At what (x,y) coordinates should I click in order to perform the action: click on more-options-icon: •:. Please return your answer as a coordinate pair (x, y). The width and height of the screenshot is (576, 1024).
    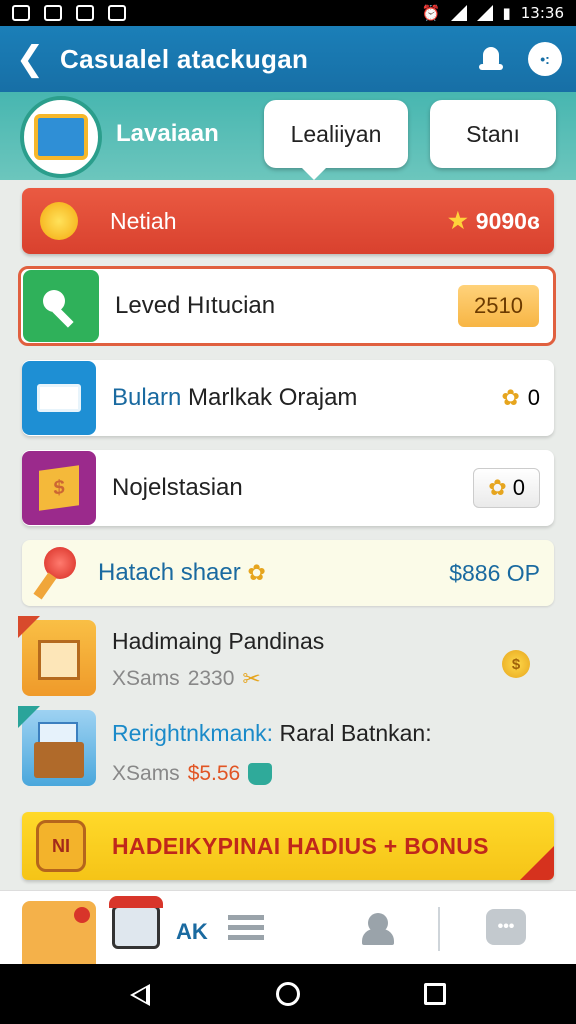
    Looking at the image, I should click on (545, 59).